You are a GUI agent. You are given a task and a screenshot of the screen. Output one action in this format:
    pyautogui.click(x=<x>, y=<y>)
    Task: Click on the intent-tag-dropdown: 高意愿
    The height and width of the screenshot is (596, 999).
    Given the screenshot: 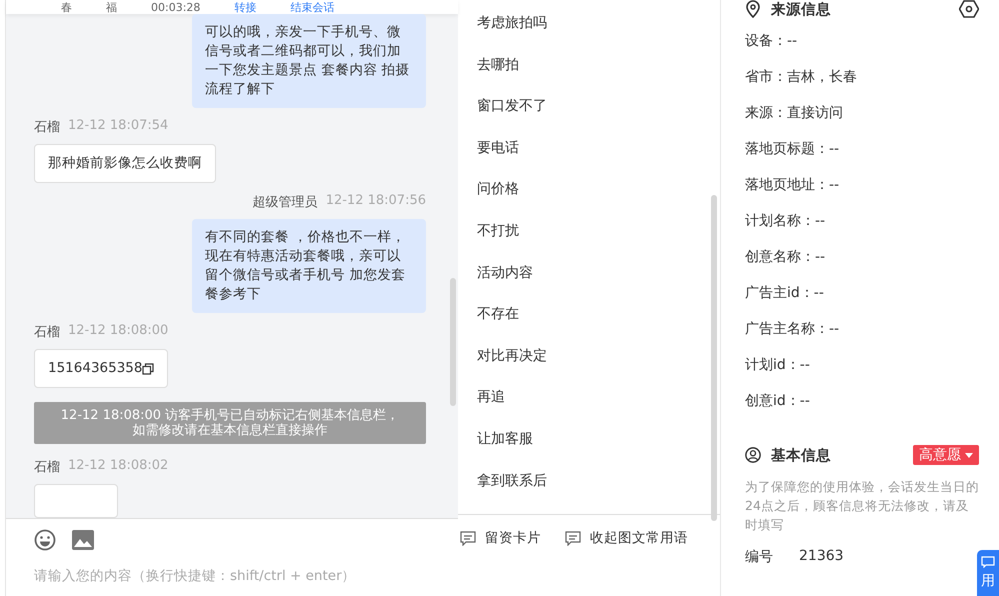 What is the action you would take?
    pyautogui.click(x=946, y=455)
    